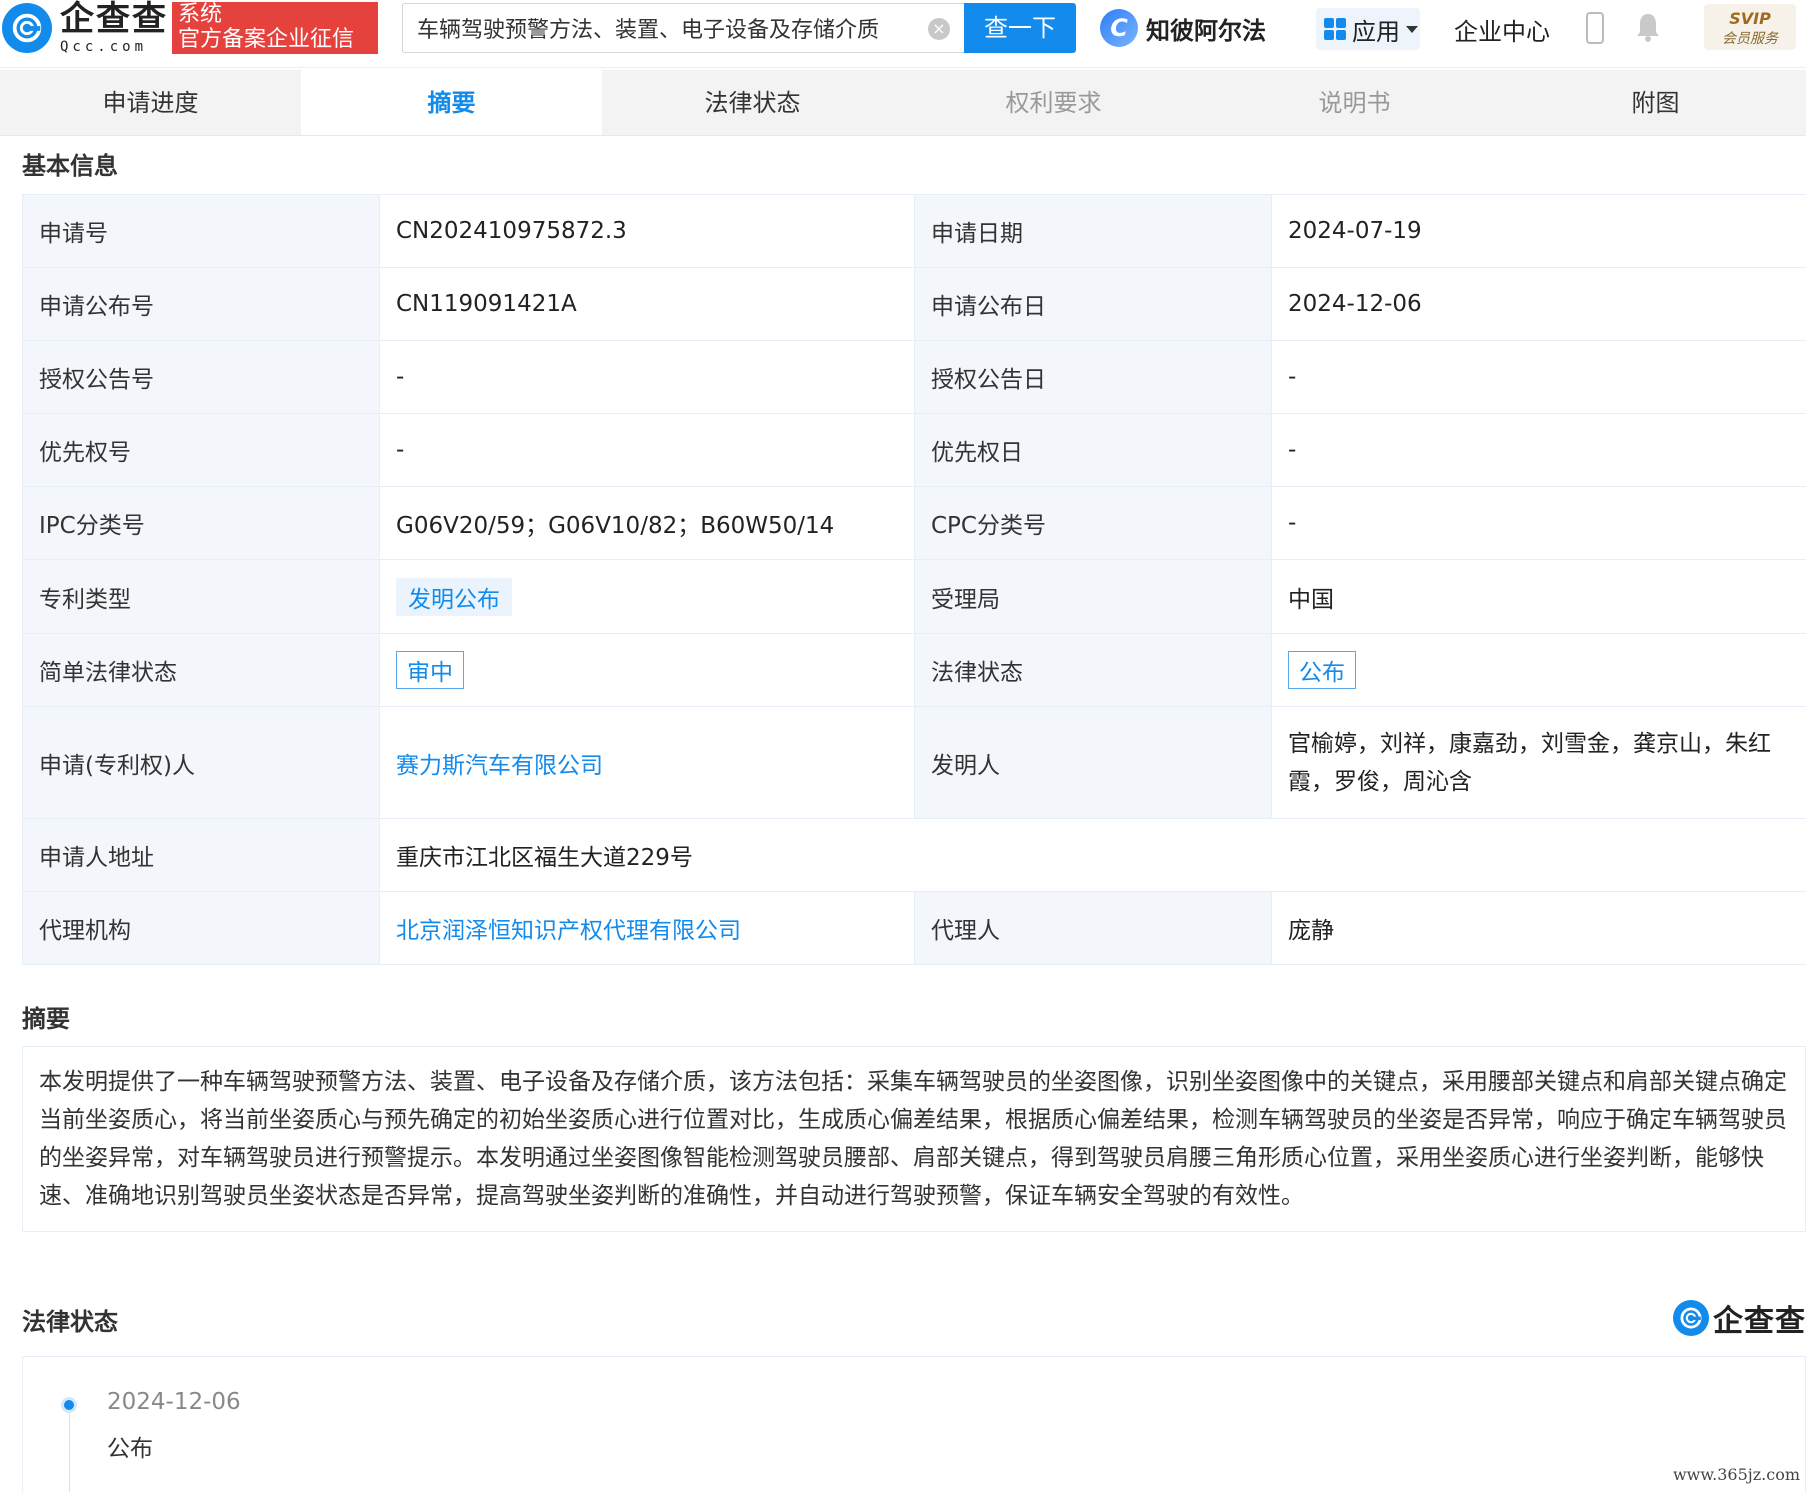 The image size is (1806, 1492). Describe the element at coordinates (1119, 28) in the screenshot. I see `ai-logo-icon: C` at that location.